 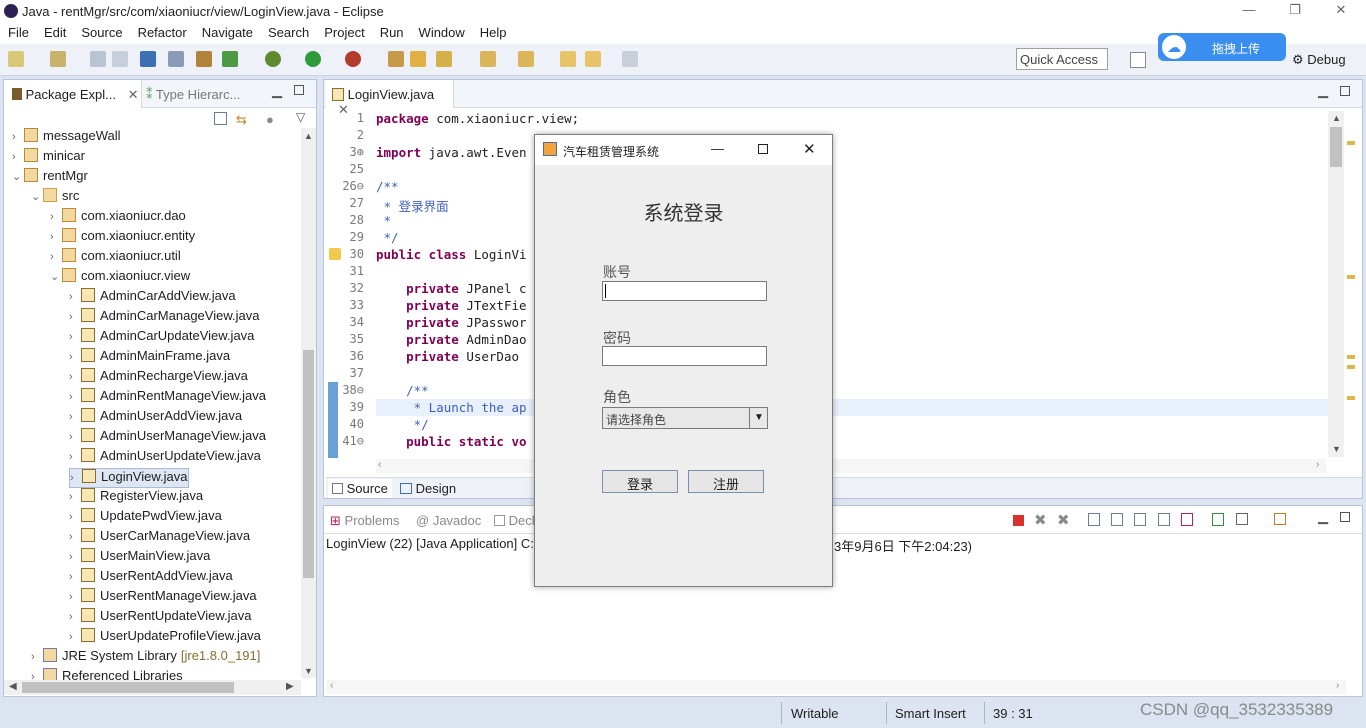 I want to click on tab-javadoc: @ Javadoc, so click(x=448, y=520).